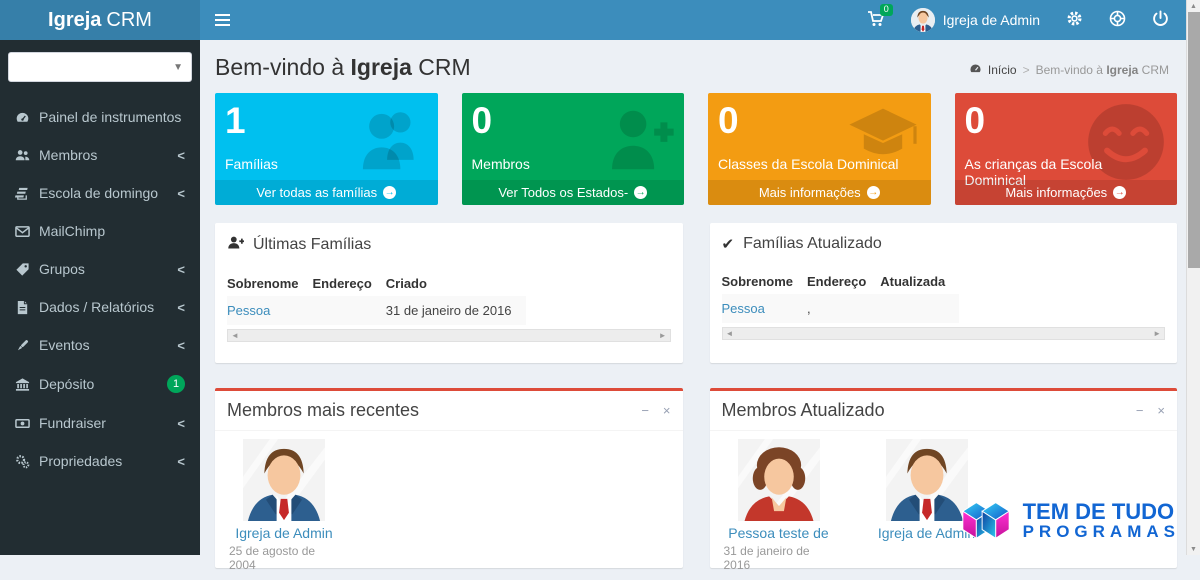  What do you see at coordinates (100, 384) in the screenshot?
I see `sidebar-item-deposito: Depósito 1` at bounding box center [100, 384].